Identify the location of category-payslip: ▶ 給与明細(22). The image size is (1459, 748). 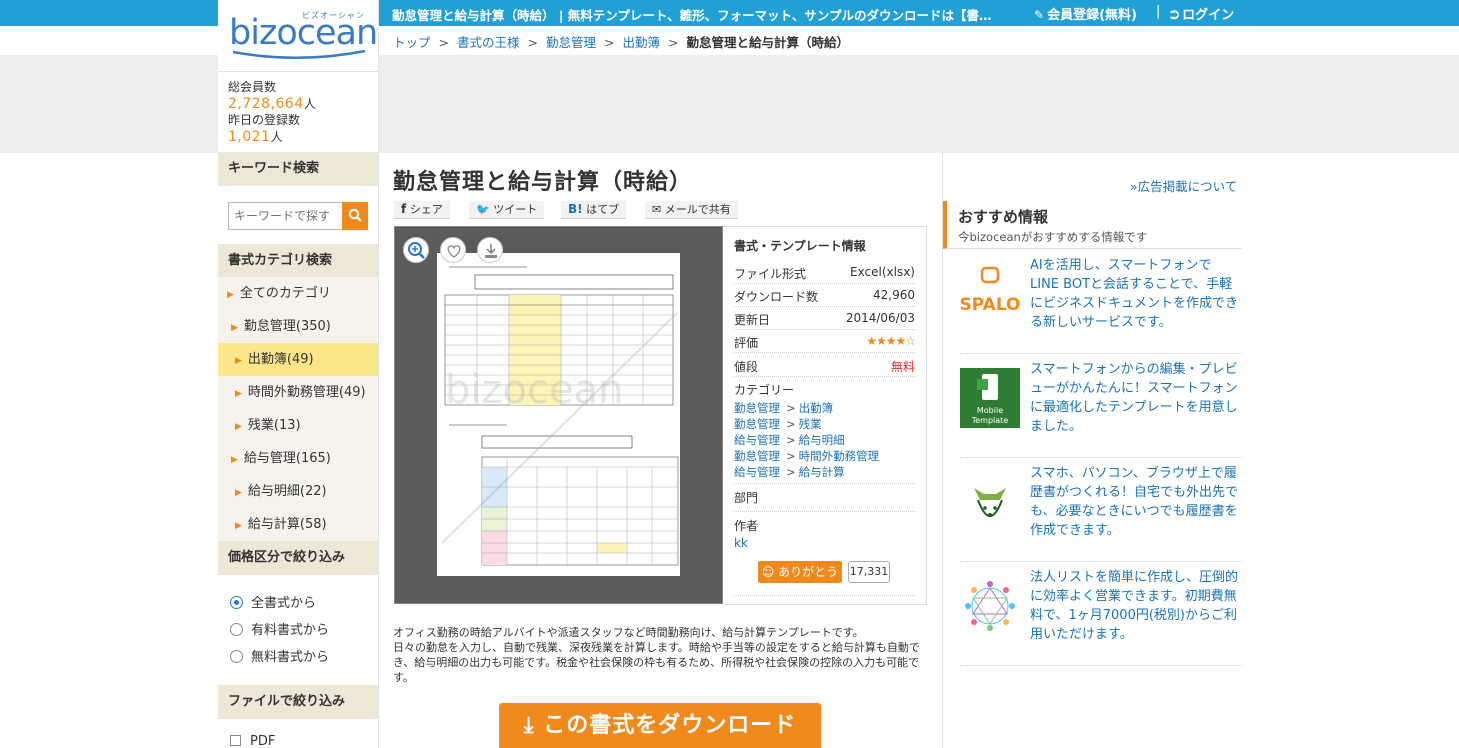
(298, 491).